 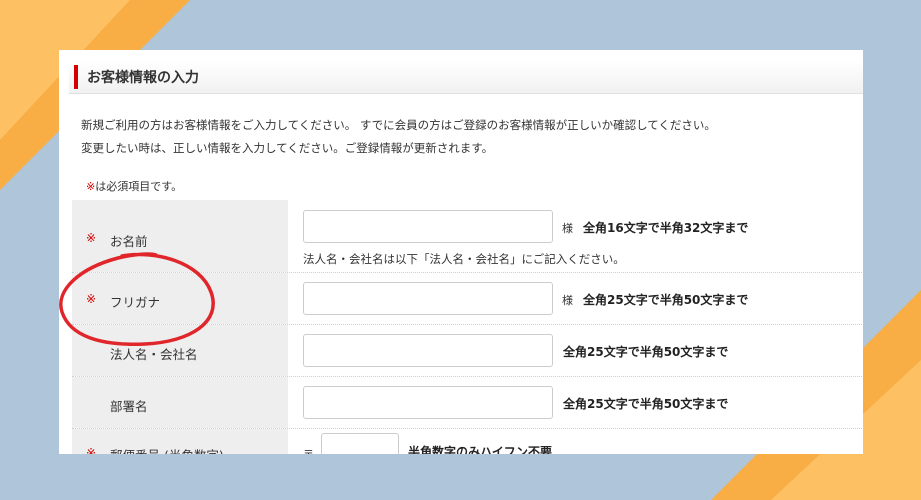 What do you see at coordinates (646, 404) in the screenshot?
I see `department-limit-hint: 全角25文字で半角50文字まで` at bounding box center [646, 404].